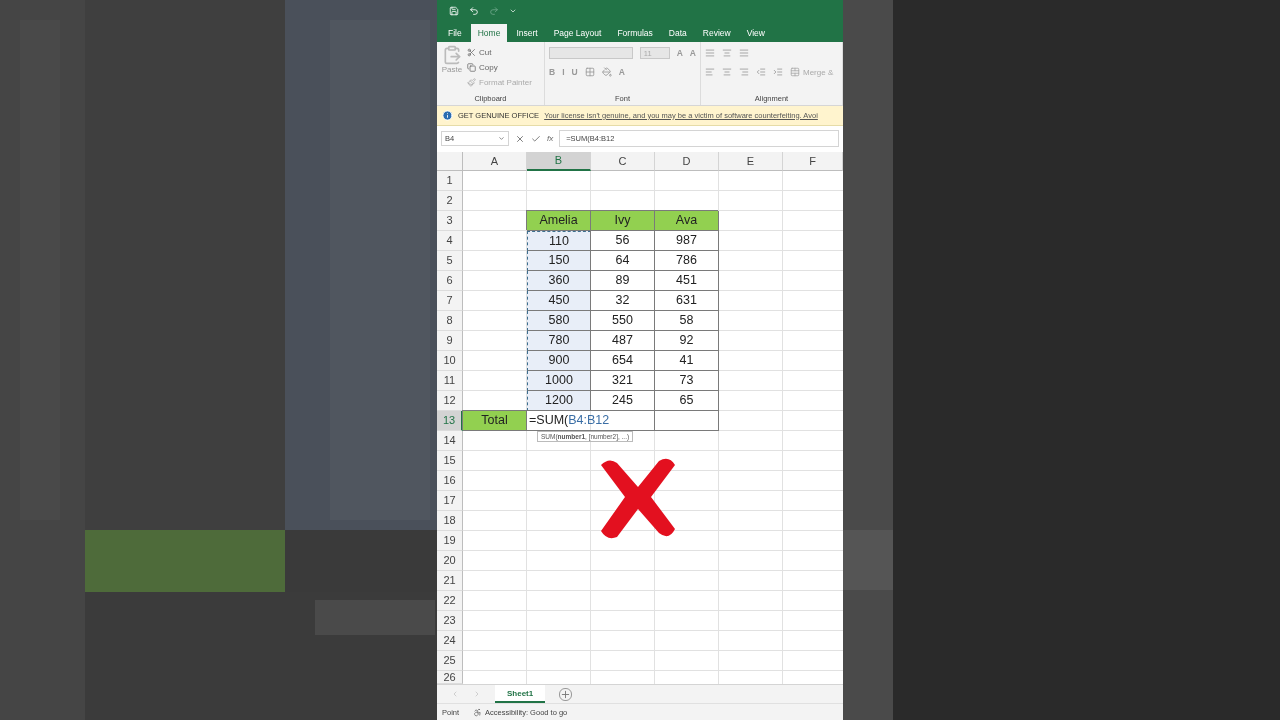  I want to click on new-sheet-icon, so click(566, 694).